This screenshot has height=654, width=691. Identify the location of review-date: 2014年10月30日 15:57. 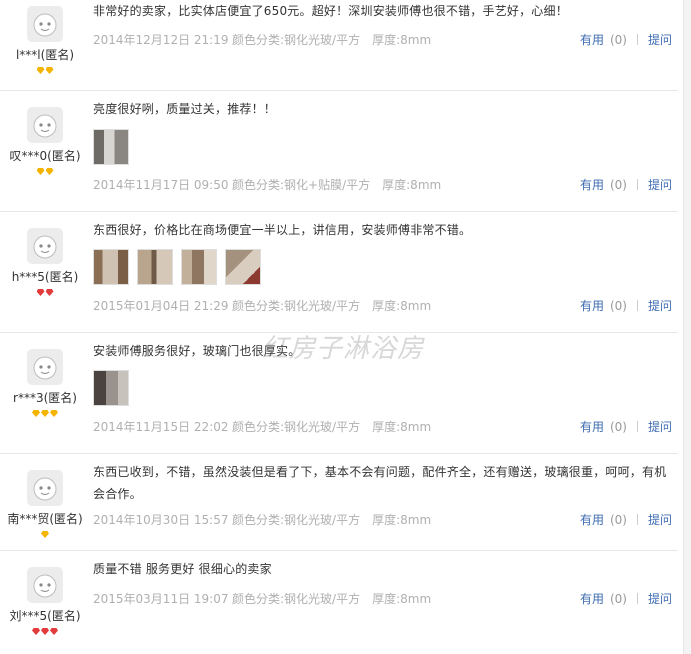
(161, 520).